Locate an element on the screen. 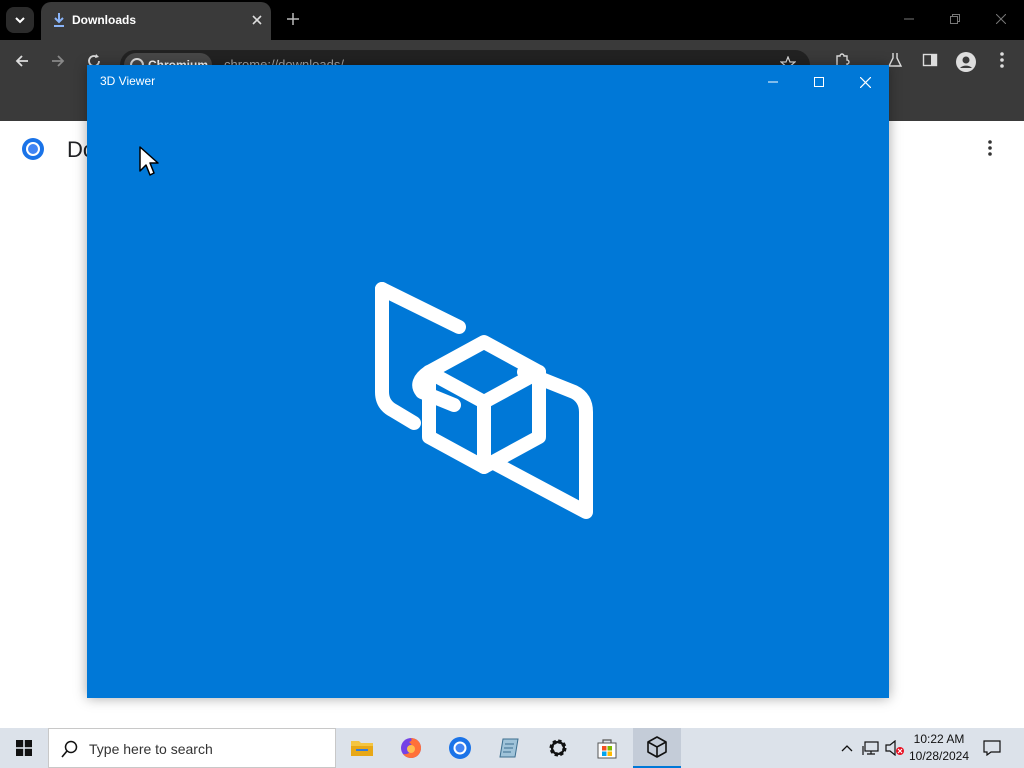 The width and height of the screenshot is (1024, 768). windows-logo-icon is located at coordinates (24, 748).